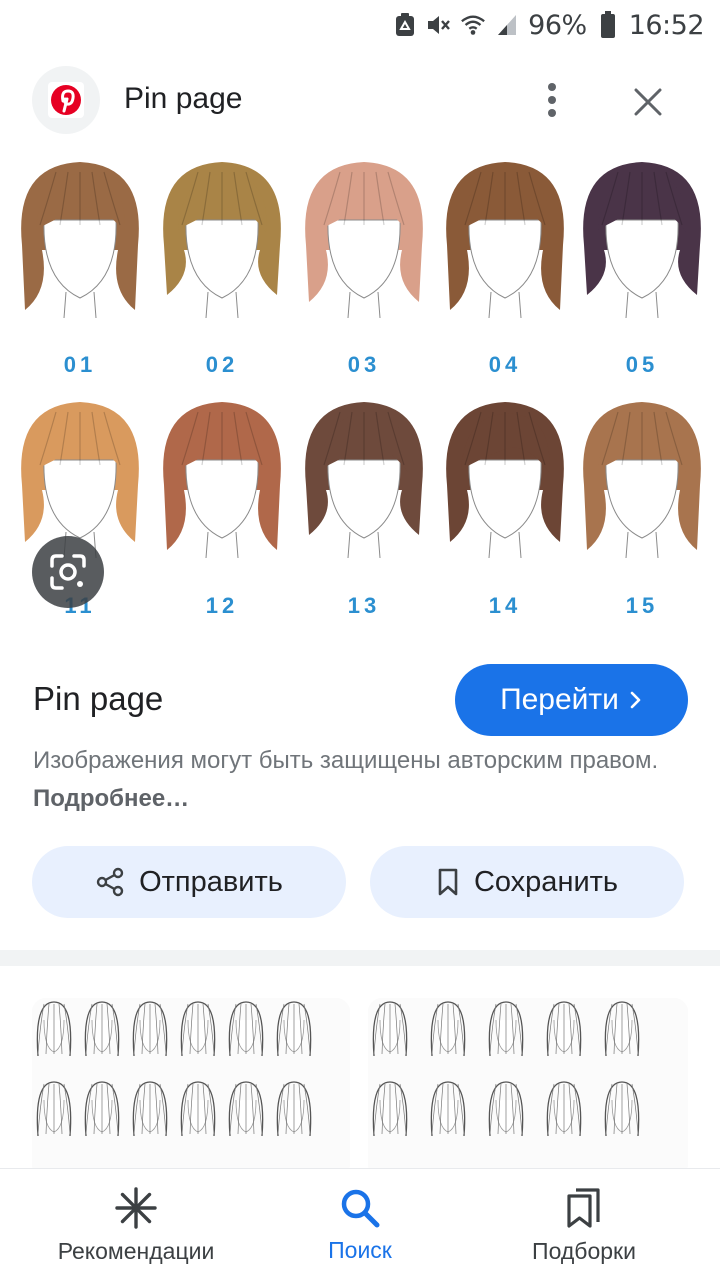  What do you see at coordinates (583, 1207) in the screenshot?
I see `collections-icon` at bounding box center [583, 1207].